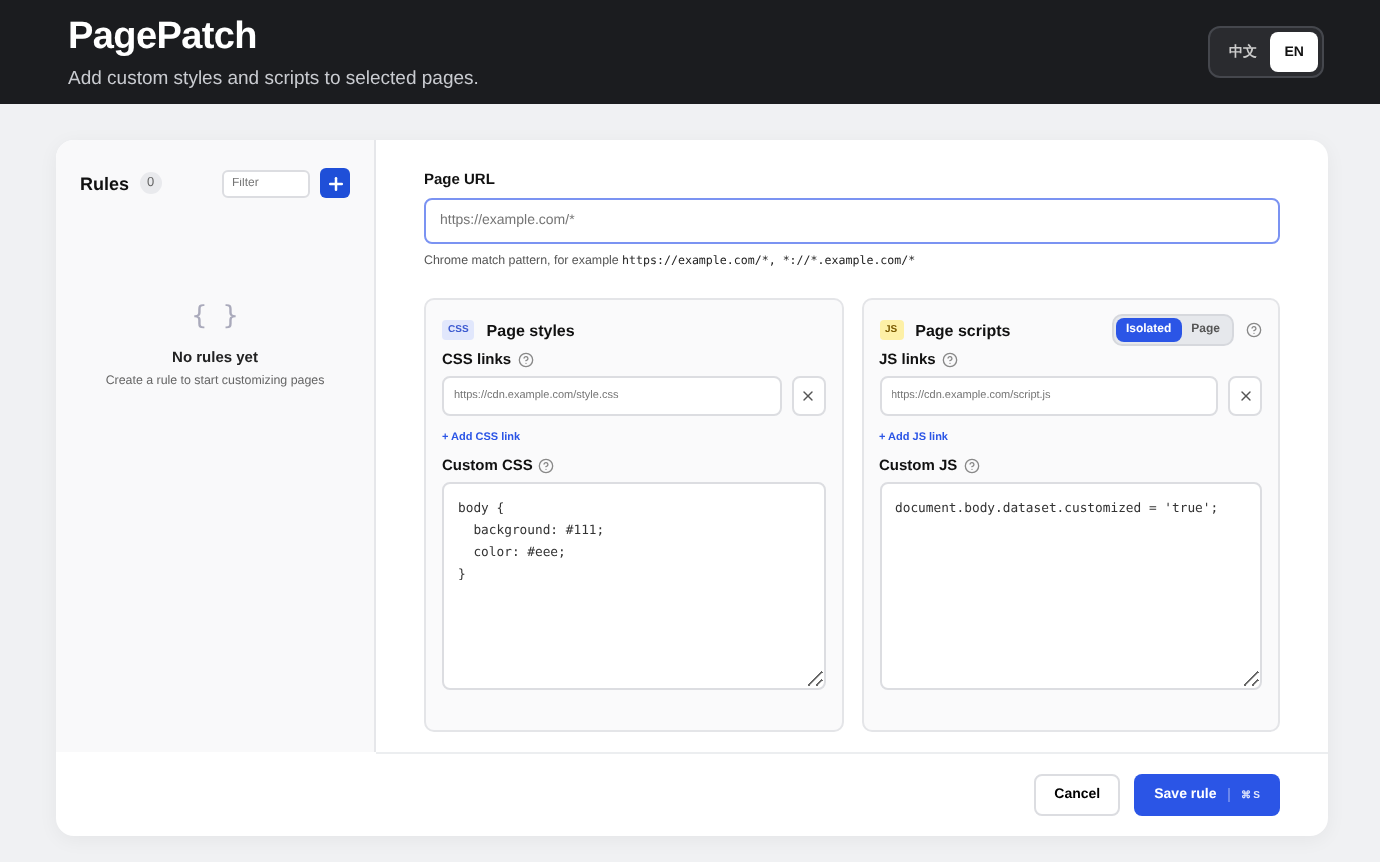 This screenshot has width=1380, height=862. I want to click on add-rule-button, so click(335, 183).